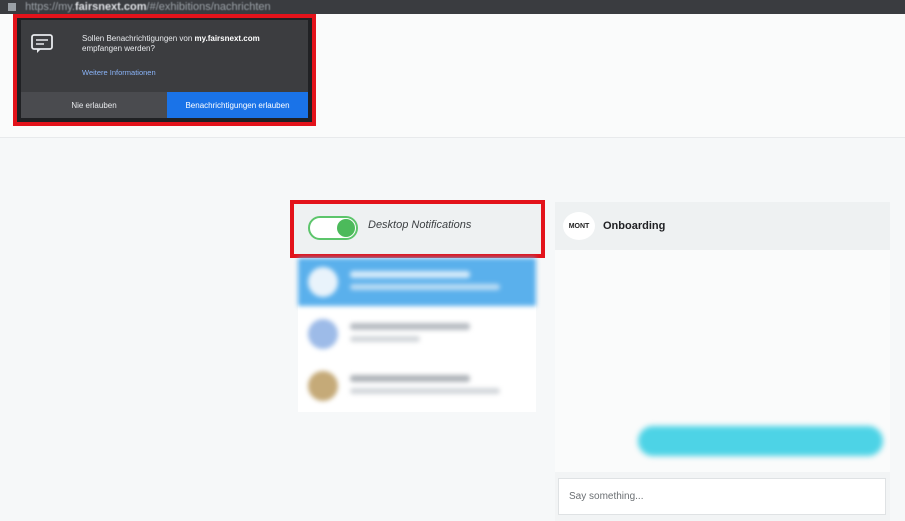  Describe the element at coordinates (12, 7) in the screenshot. I see `lock-icon` at that location.